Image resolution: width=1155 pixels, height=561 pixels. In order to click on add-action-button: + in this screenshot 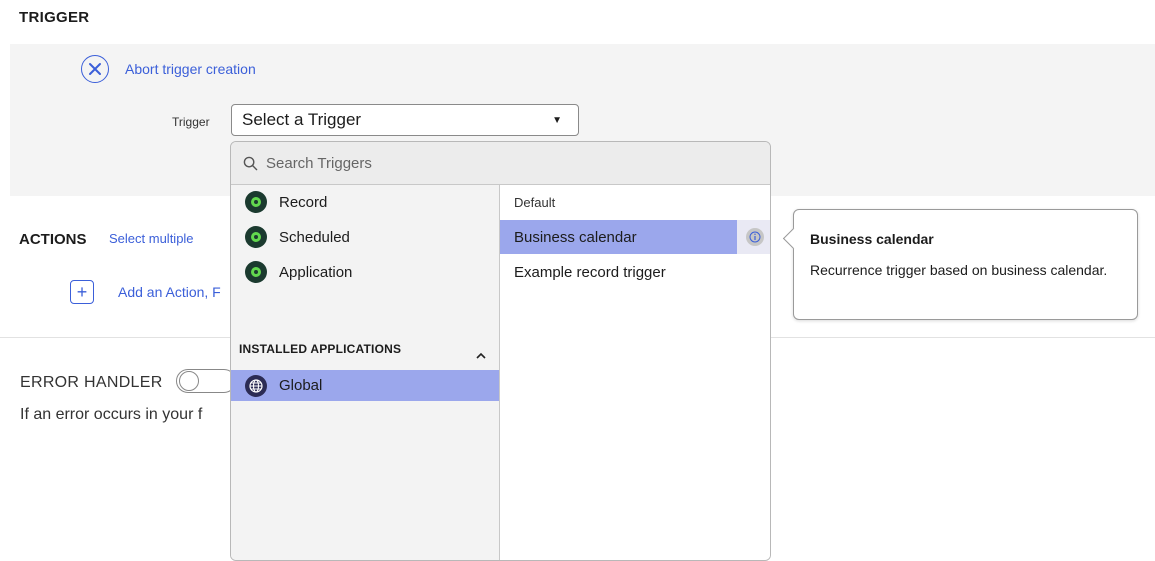, I will do `click(82, 292)`.